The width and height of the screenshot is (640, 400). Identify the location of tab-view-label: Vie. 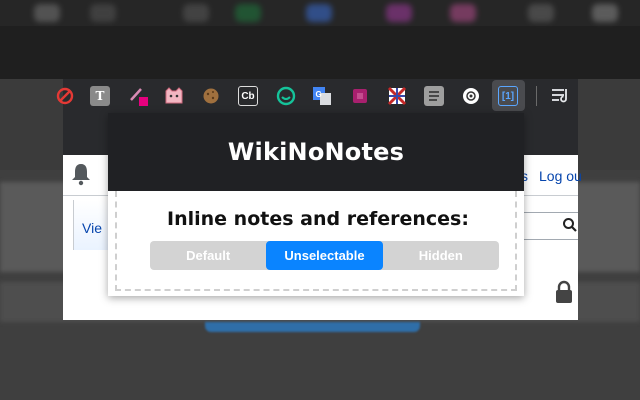
(92, 228).